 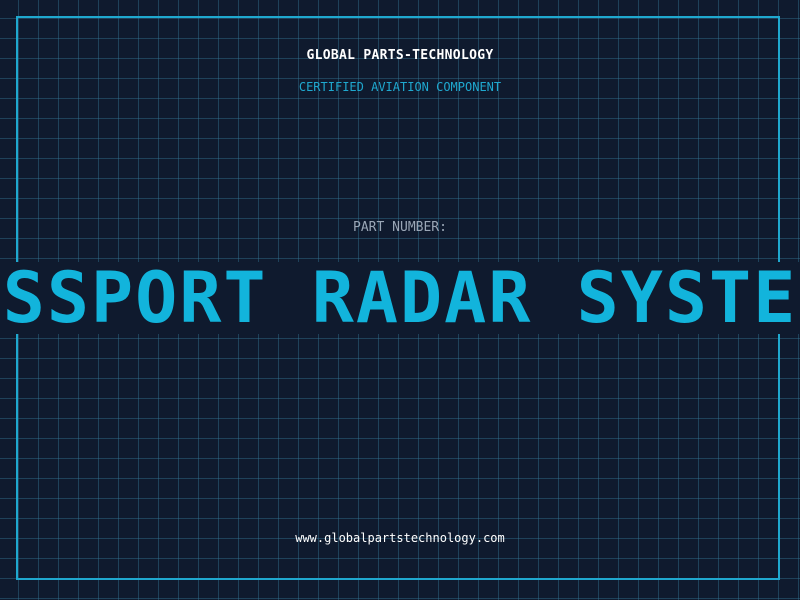 I want to click on part-number-value: SSPORT RADAR SYSTE, so click(x=400, y=298).